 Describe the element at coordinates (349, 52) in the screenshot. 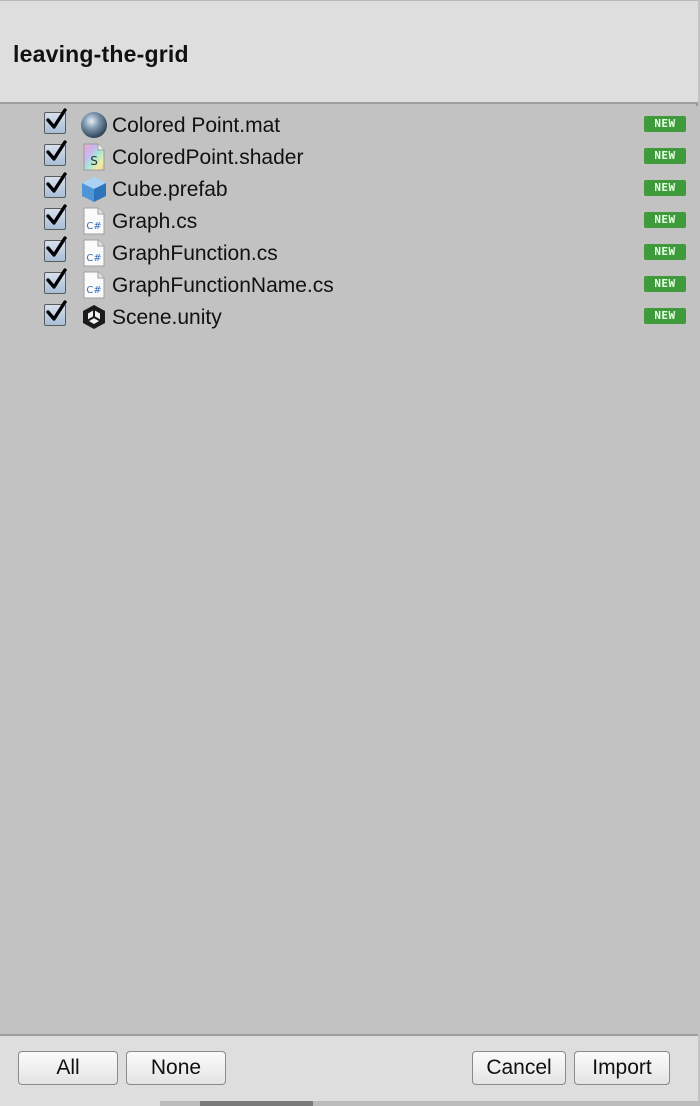

I see `window-header: leaving-the-grid` at that location.